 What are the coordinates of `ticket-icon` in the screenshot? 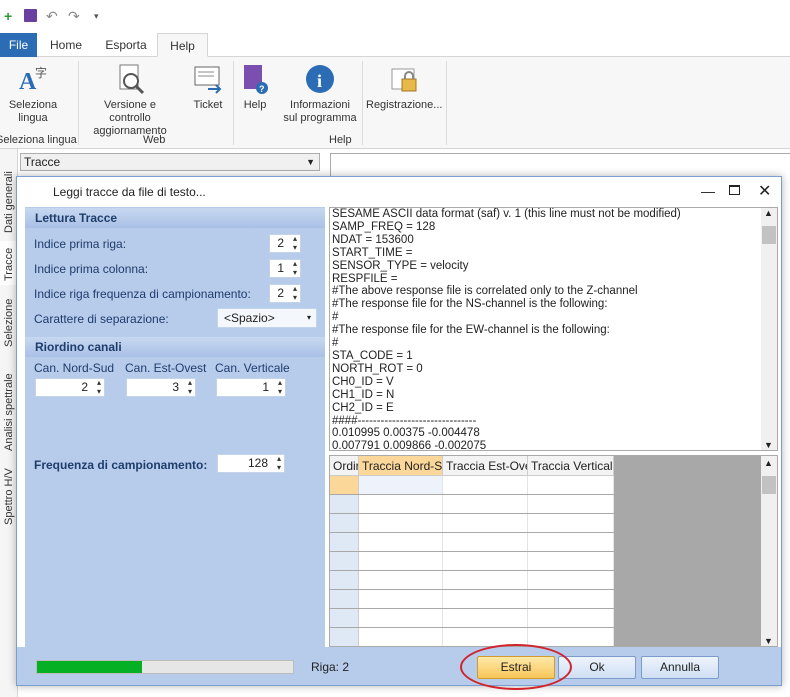 It's located at (208, 79).